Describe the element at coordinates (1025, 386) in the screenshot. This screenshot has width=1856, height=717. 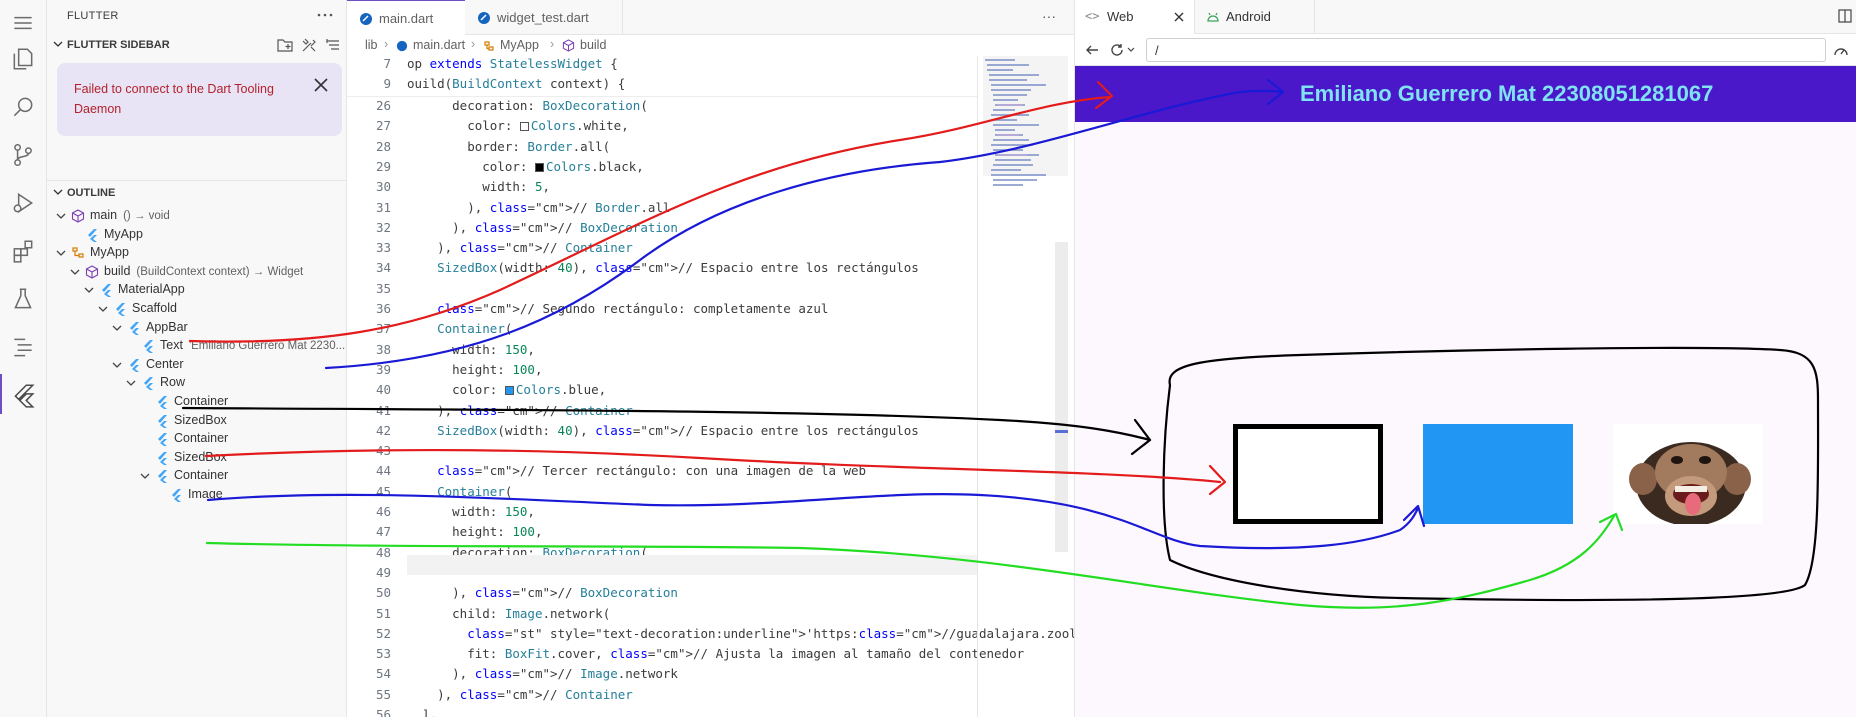
I see `minimap` at that location.